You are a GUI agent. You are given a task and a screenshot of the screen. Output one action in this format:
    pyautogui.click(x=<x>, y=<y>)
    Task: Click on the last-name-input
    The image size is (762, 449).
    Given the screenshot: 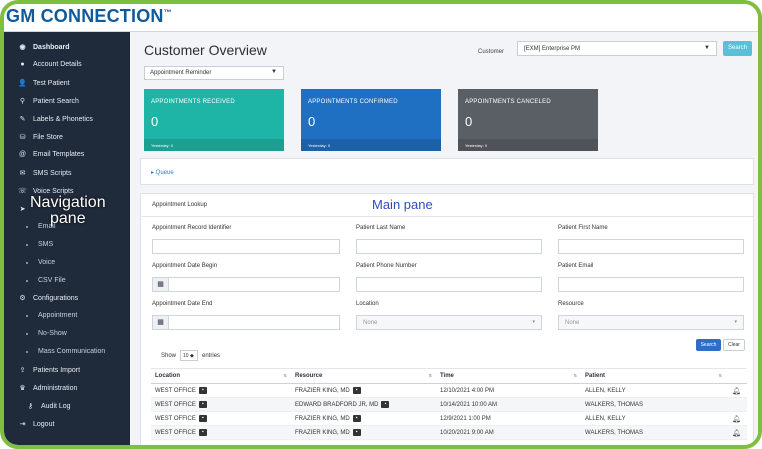 What is the action you would take?
    pyautogui.click(x=449, y=246)
    